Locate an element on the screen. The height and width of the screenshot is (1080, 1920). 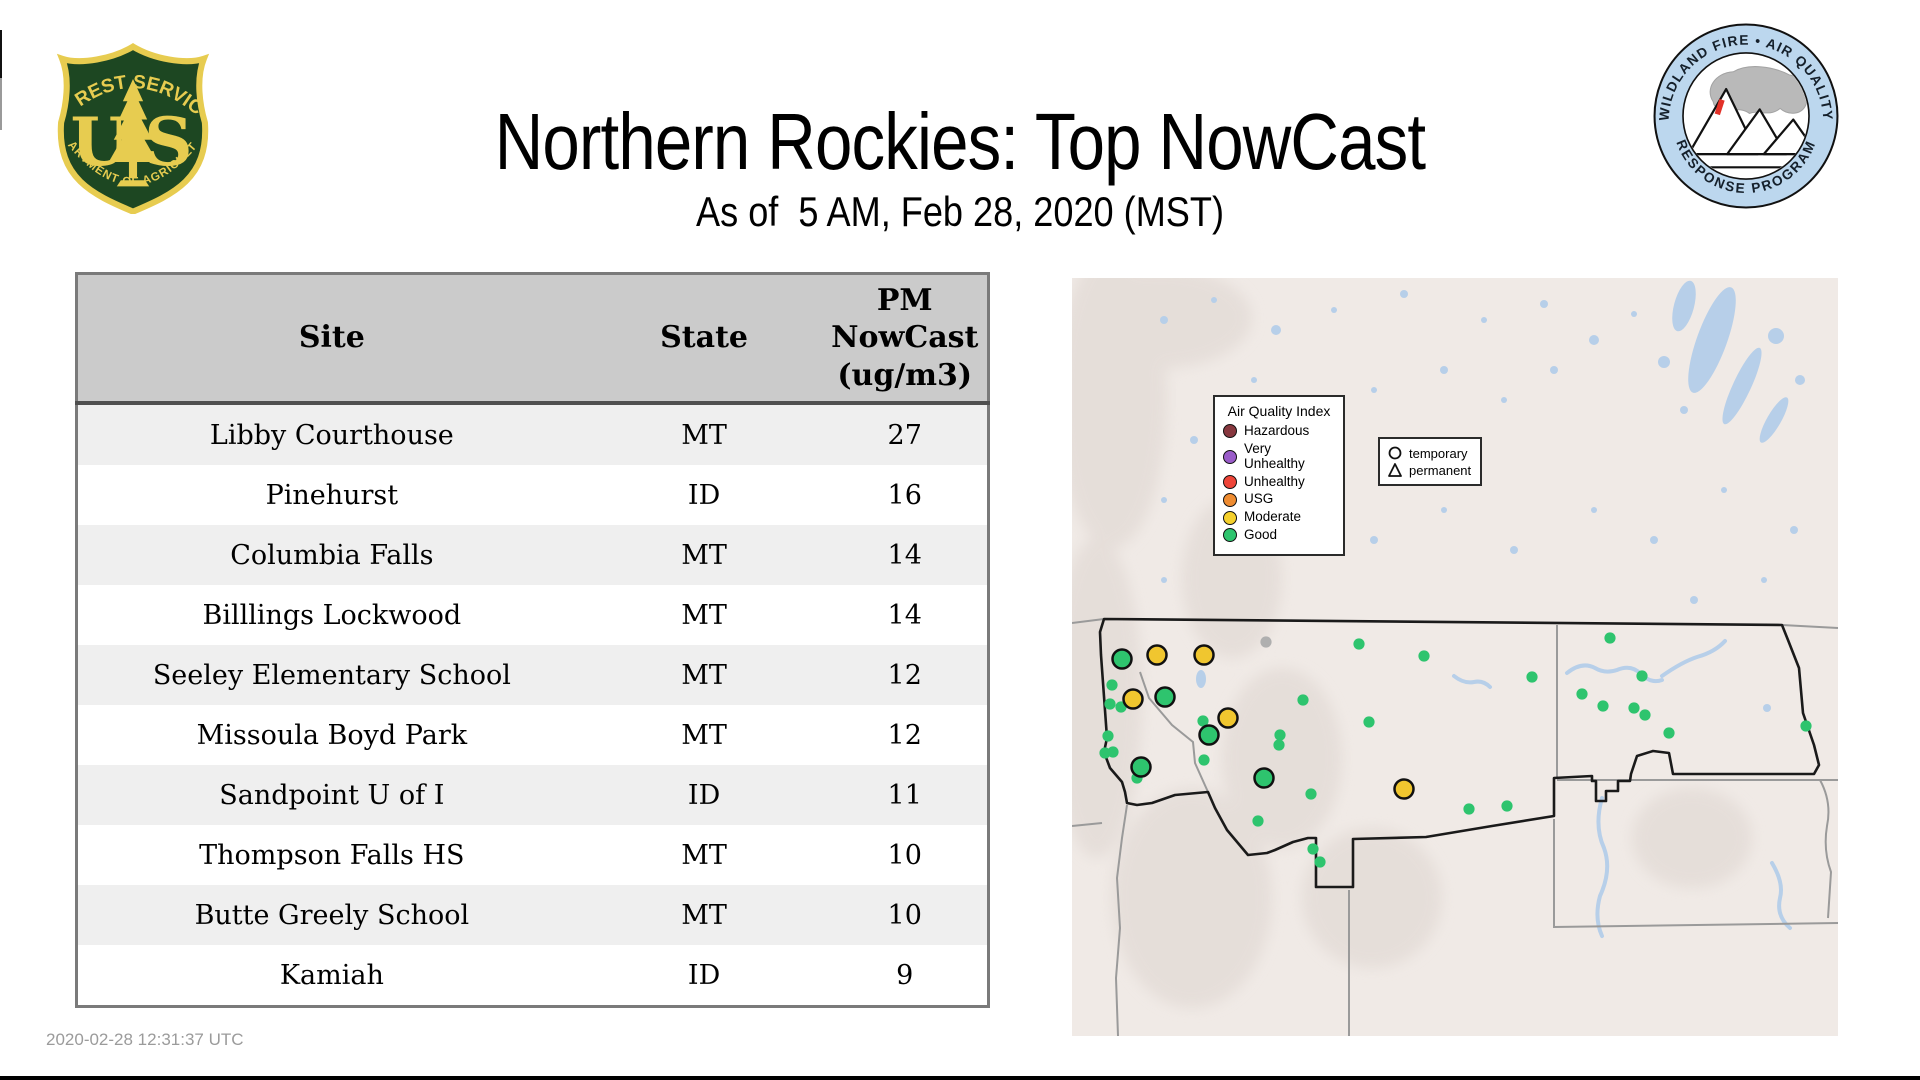
table-row: Seeley Elementary School MT 12 is located at coordinates (532, 675).